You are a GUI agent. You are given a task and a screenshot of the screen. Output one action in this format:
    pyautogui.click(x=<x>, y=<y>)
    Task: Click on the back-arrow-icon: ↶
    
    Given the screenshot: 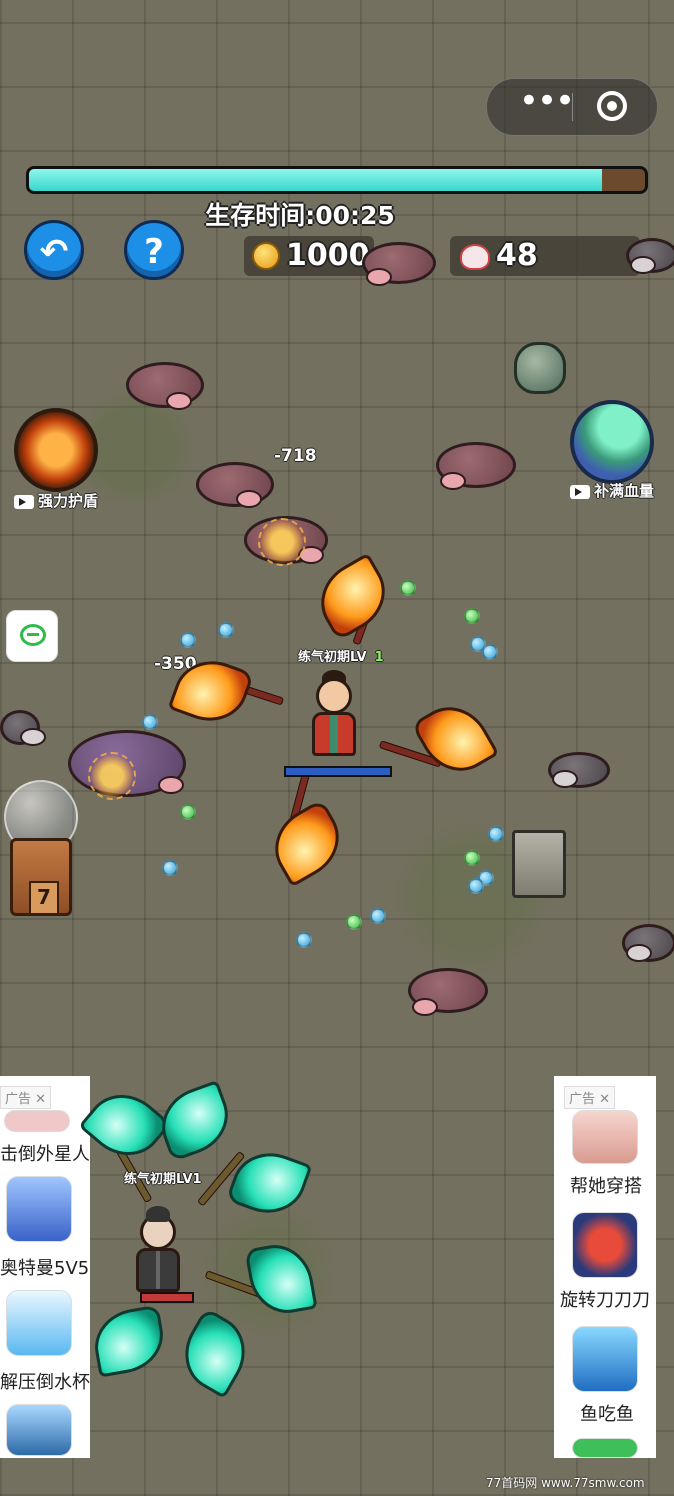 What is the action you would take?
    pyautogui.click(x=54, y=252)
    